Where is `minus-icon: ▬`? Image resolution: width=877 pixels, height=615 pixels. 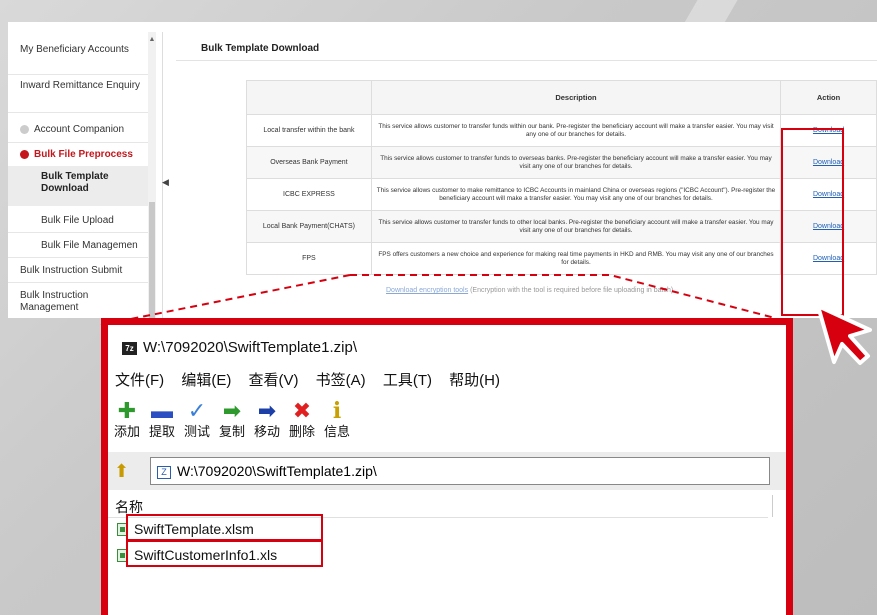 minus-icon: ▬ is located at coordinates (162, 410).